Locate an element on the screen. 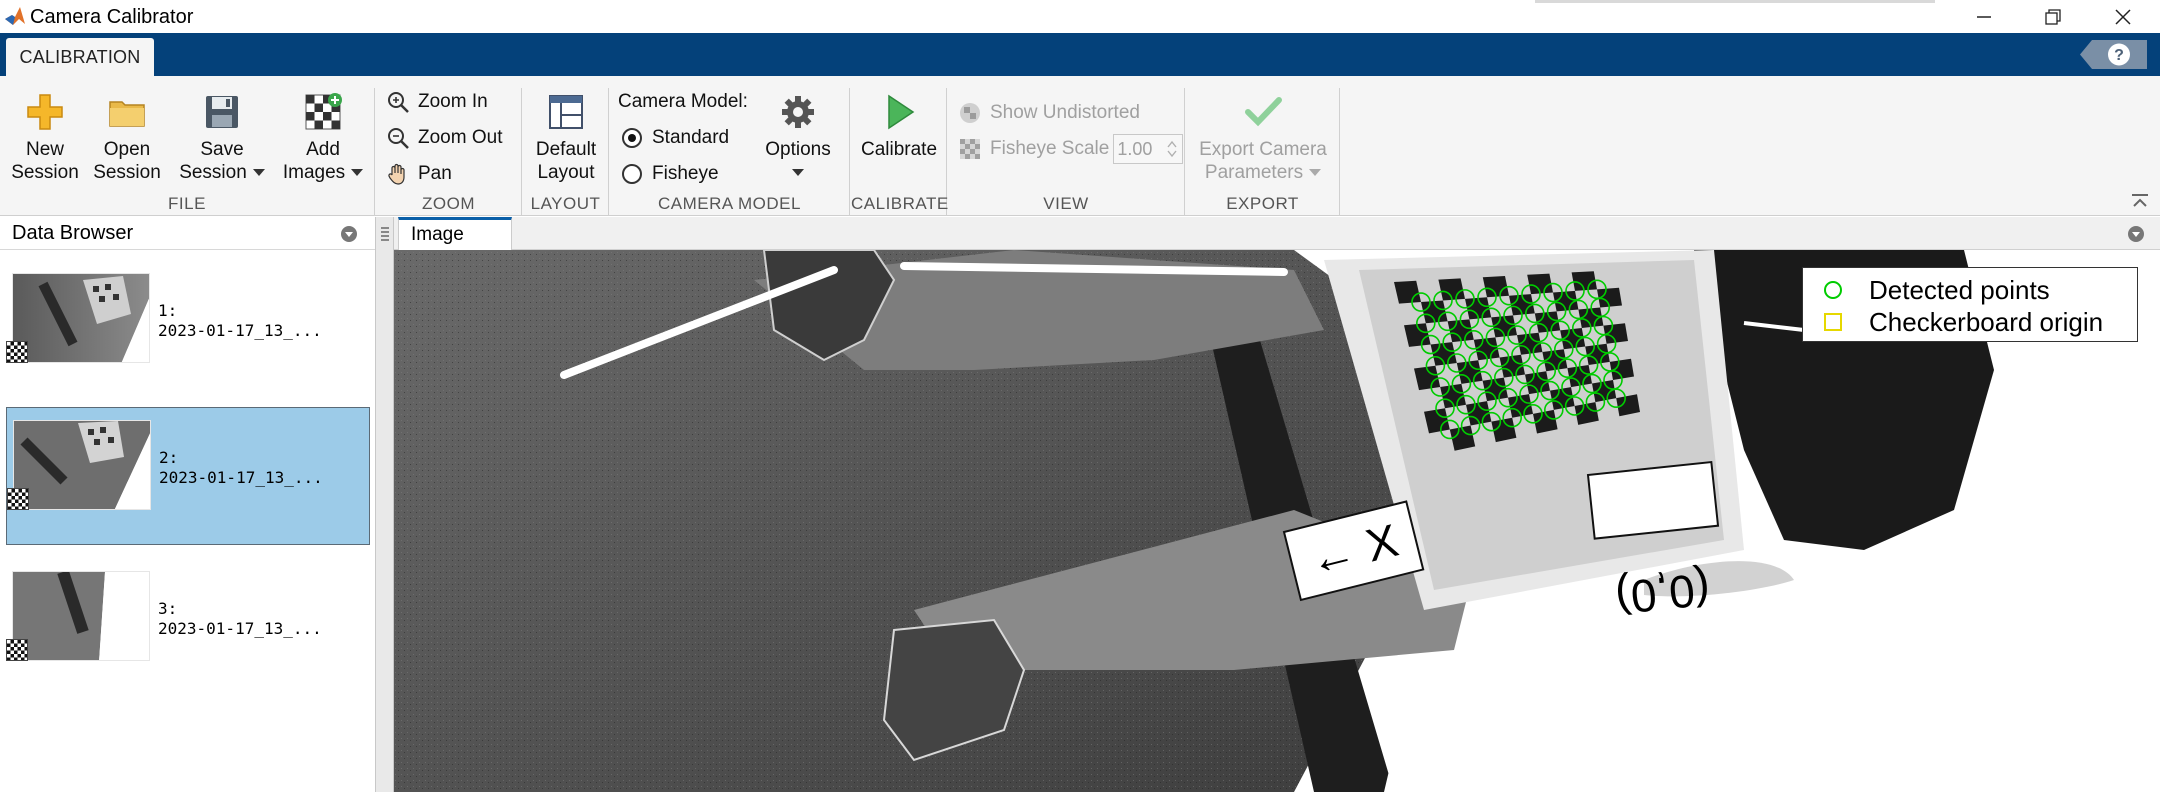  zoom-out-icon is located at coordinates (398, 138).